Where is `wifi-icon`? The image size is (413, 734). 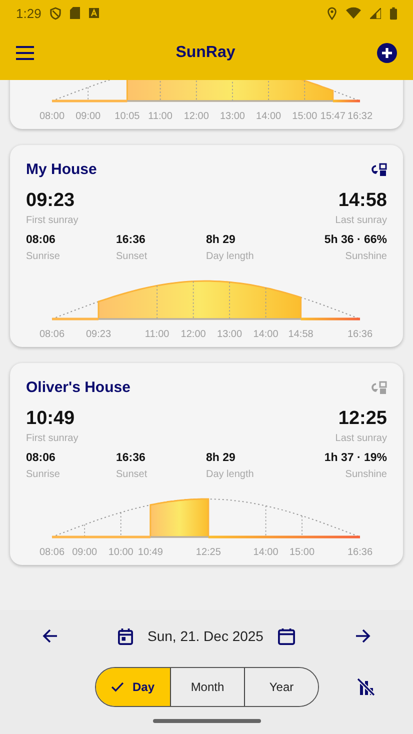
wifi-icon is located at coordinates (353, 13).